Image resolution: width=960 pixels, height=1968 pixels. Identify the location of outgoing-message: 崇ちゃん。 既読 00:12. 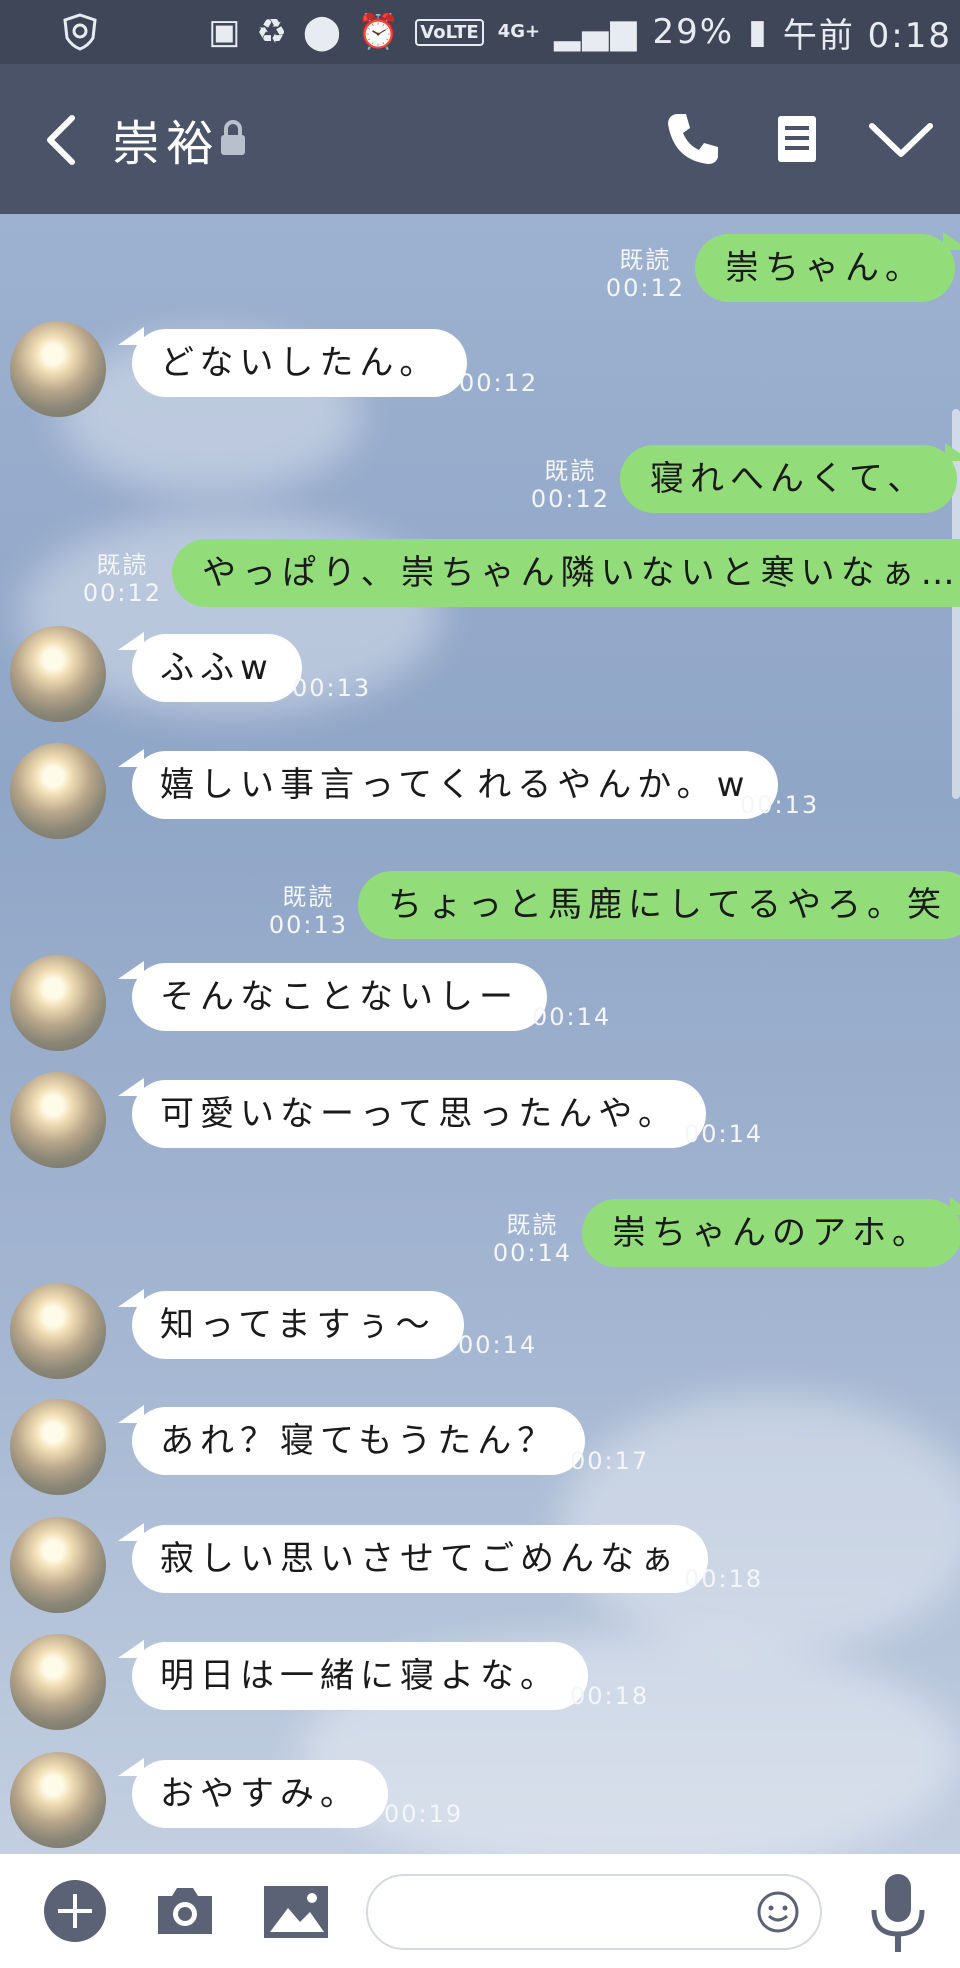
(480, 288).